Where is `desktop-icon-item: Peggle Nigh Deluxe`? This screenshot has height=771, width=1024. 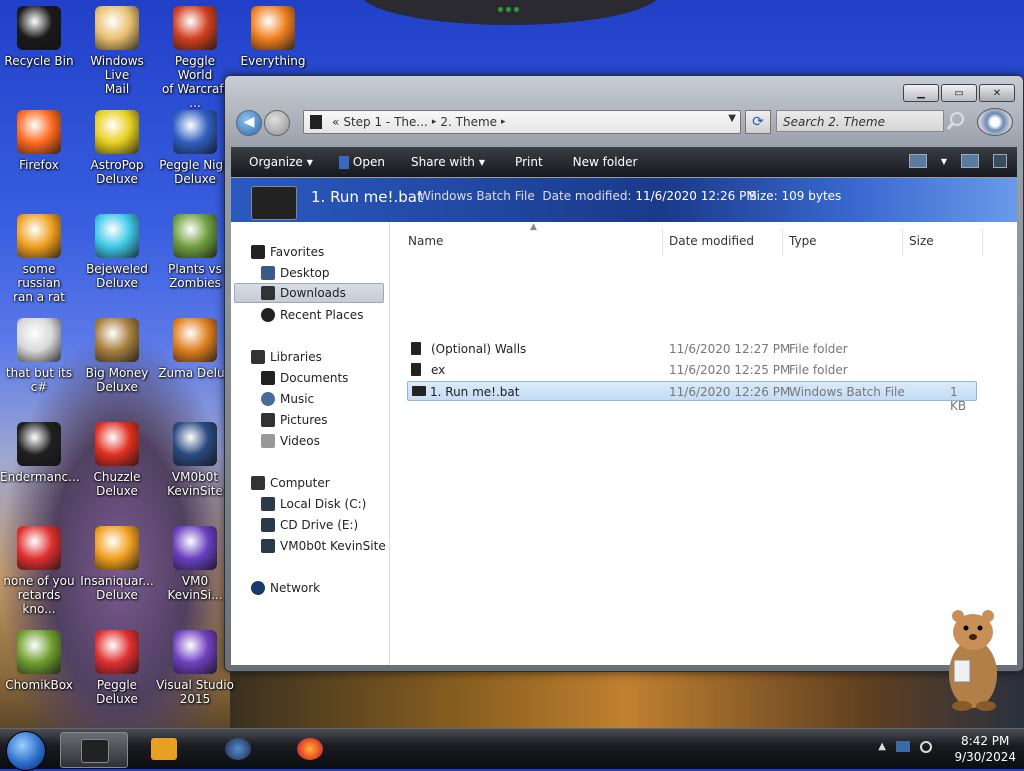
desktop-icon-item: Peggle Nigh Deluxe is located at coordinates (195, 148).